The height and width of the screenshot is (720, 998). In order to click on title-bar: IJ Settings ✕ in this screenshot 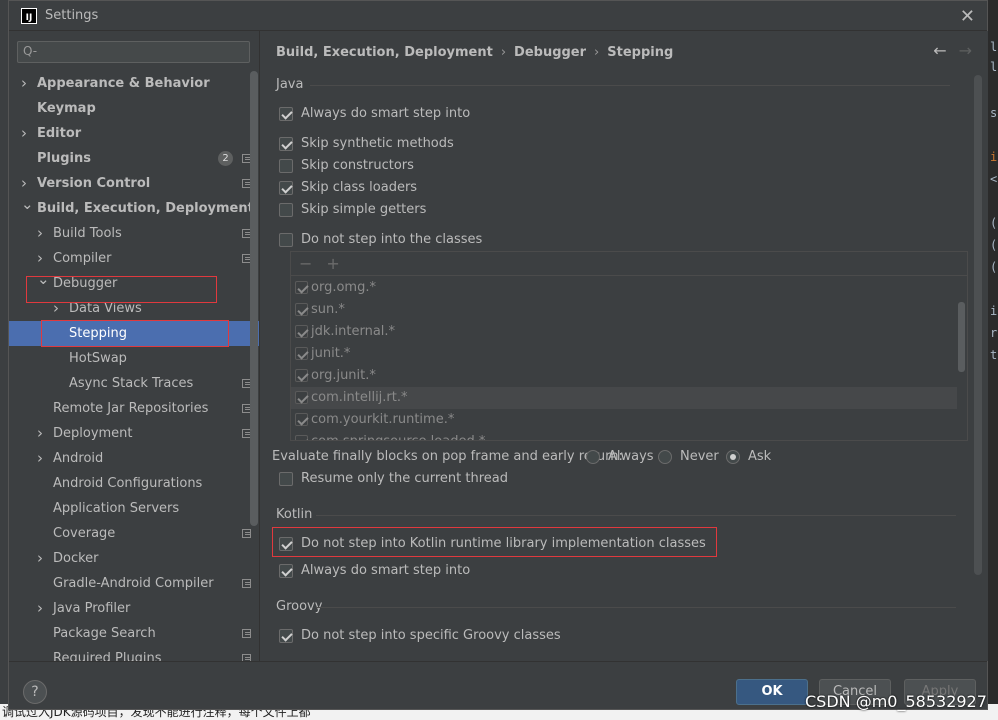, I will do `click(498, 16)`.